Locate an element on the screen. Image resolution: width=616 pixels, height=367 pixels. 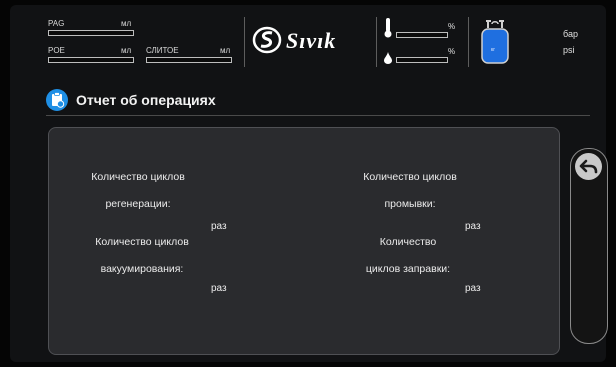
temperature-percent: % is located at coordinates (452, 26).